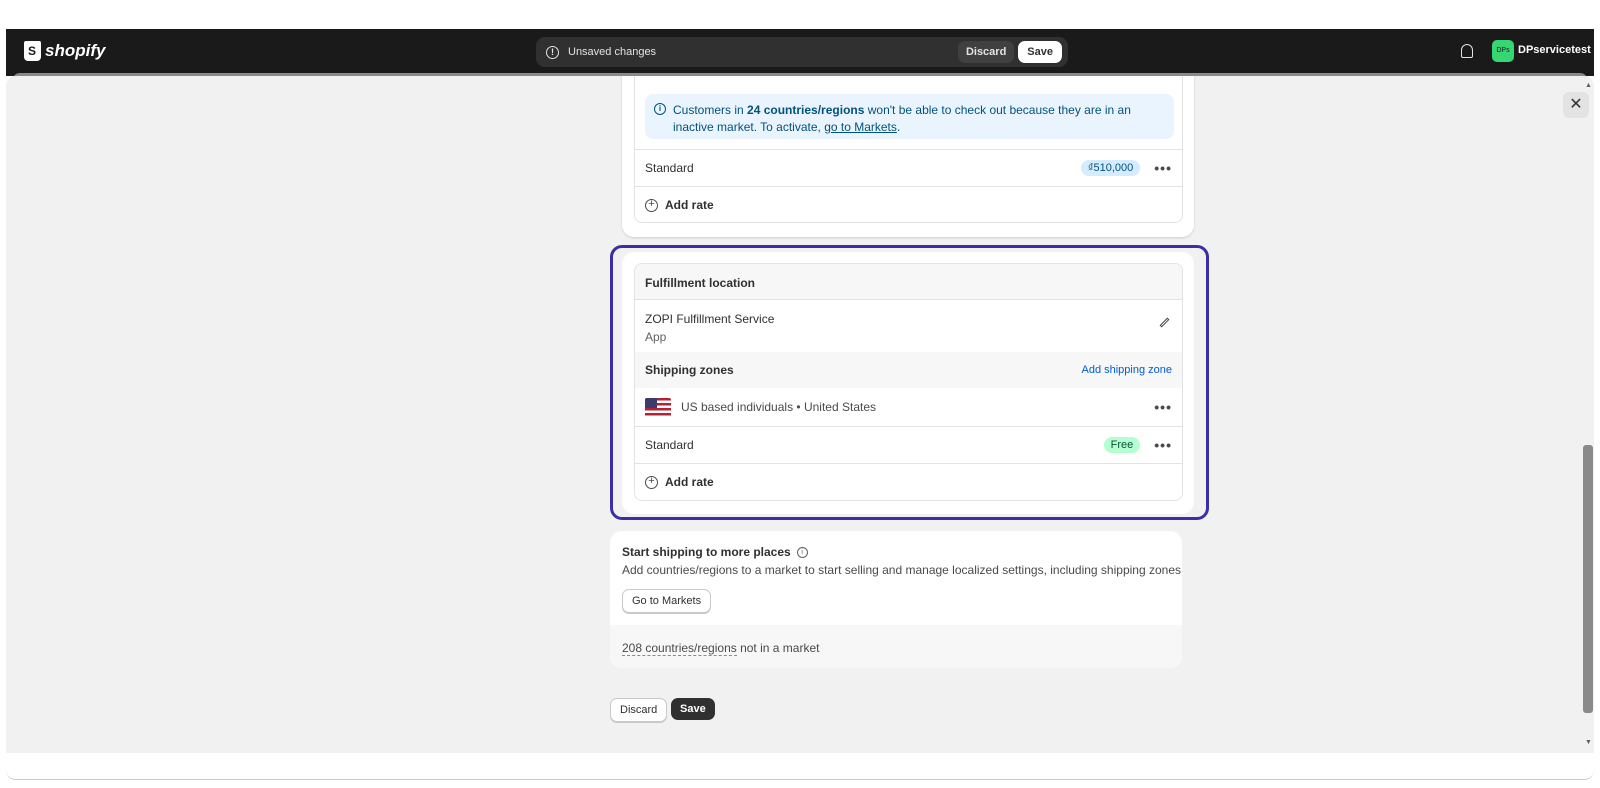  What do you see at coordinates (898, 127) in the screenshot?
I see `banner-suffix: .` at bounding box center [898, 127].